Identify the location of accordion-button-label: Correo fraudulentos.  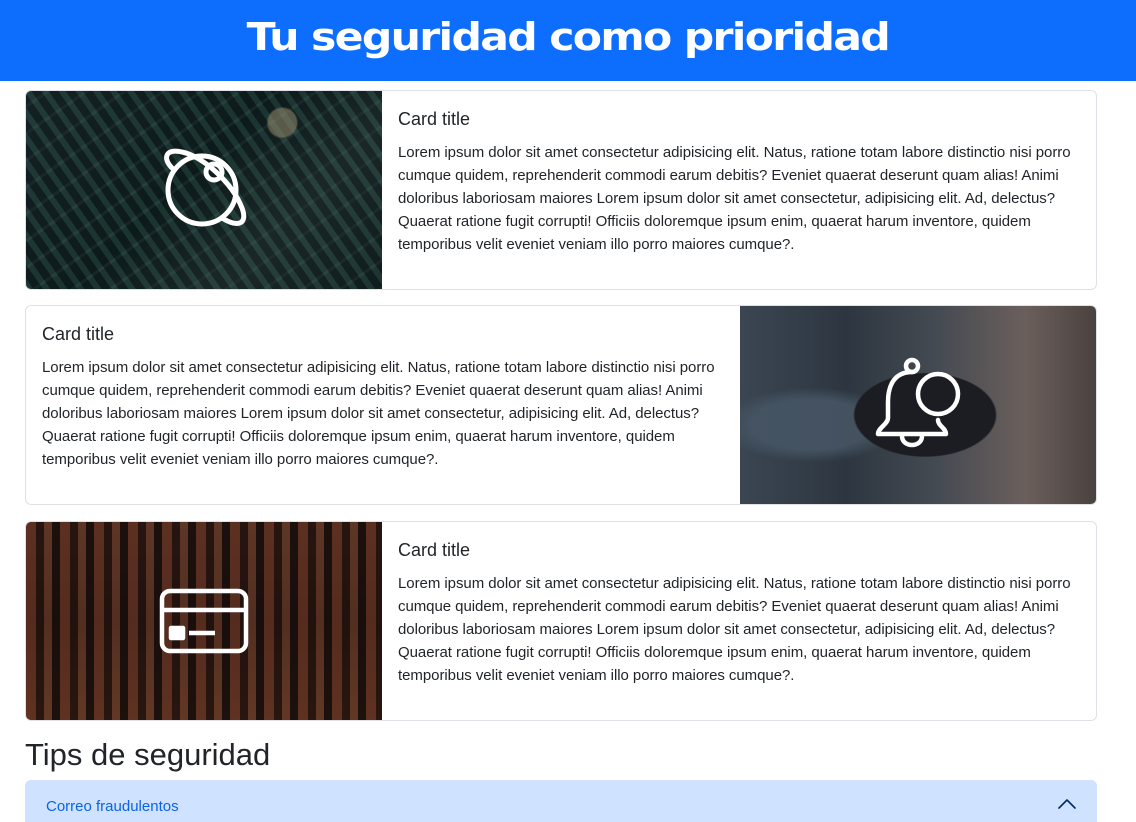
(112, 806).